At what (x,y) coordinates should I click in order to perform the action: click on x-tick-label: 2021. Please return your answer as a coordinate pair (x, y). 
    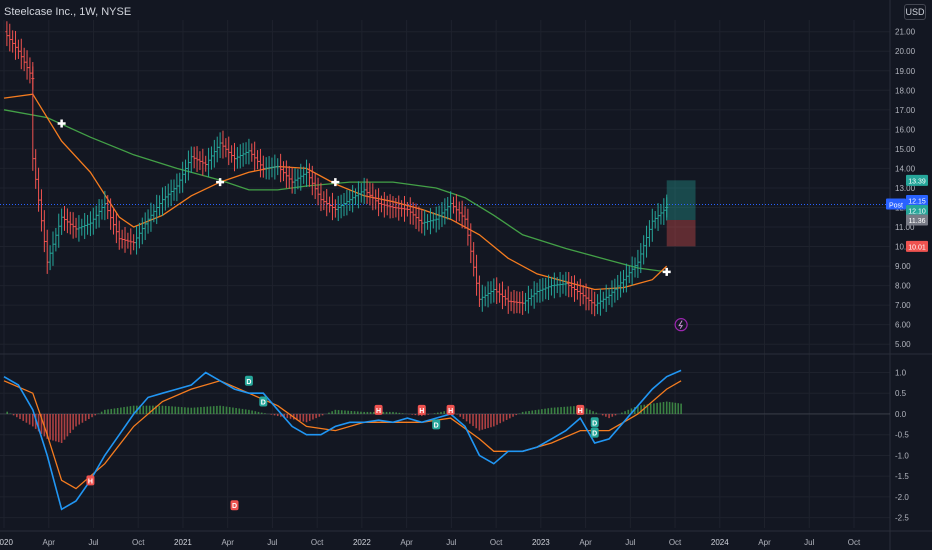
    Looking at the image, I should click on (183, 542).